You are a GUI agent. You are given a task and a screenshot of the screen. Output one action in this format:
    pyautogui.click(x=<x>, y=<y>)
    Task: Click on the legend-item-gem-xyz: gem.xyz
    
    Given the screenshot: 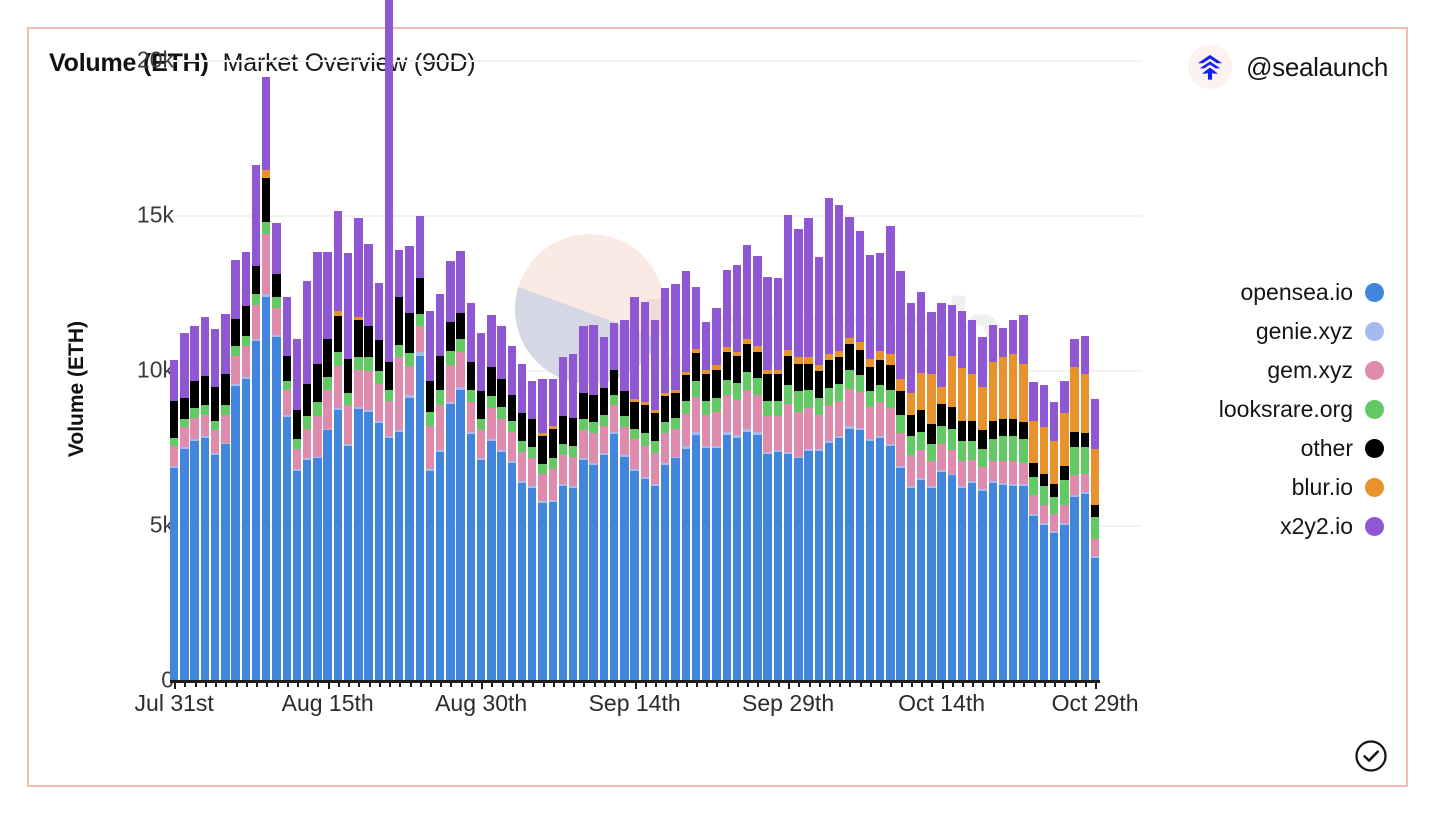 What is the action you would take?
    pyautogui.click(x=1269, y=370)
    